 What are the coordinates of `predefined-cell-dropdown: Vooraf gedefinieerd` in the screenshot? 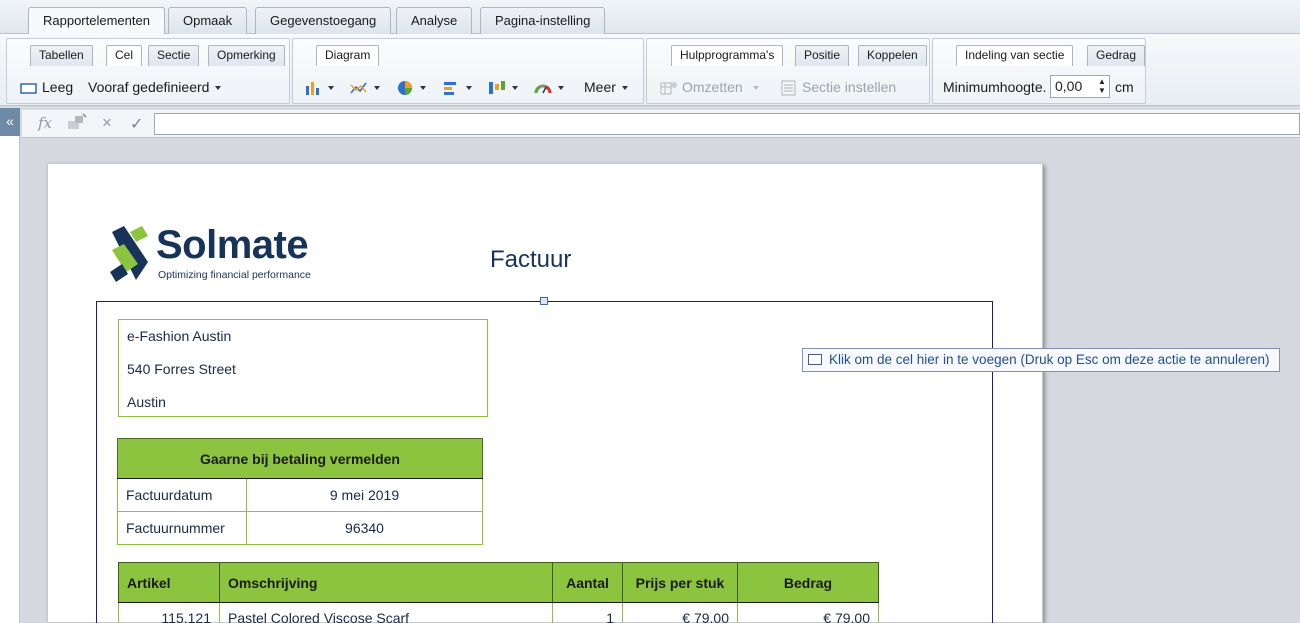 It's located at (155, 87).